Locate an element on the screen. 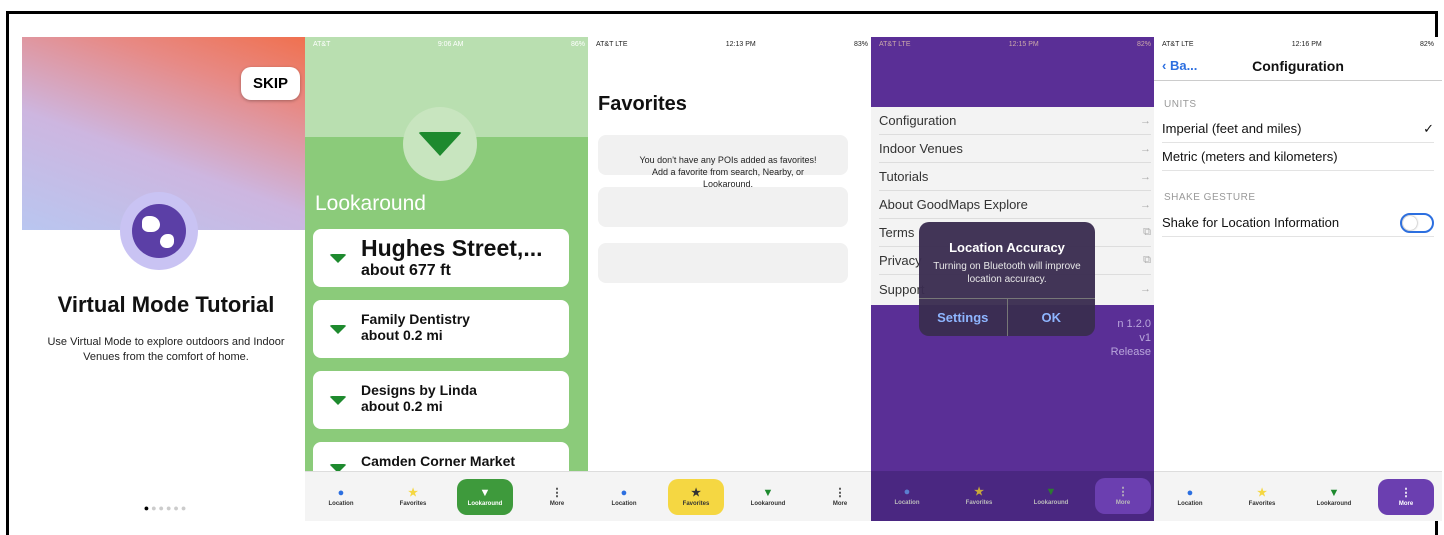 The width and height of the screenshot is (1444, 535). place-name: Family Dentistry is located at coordinates (415, 319).